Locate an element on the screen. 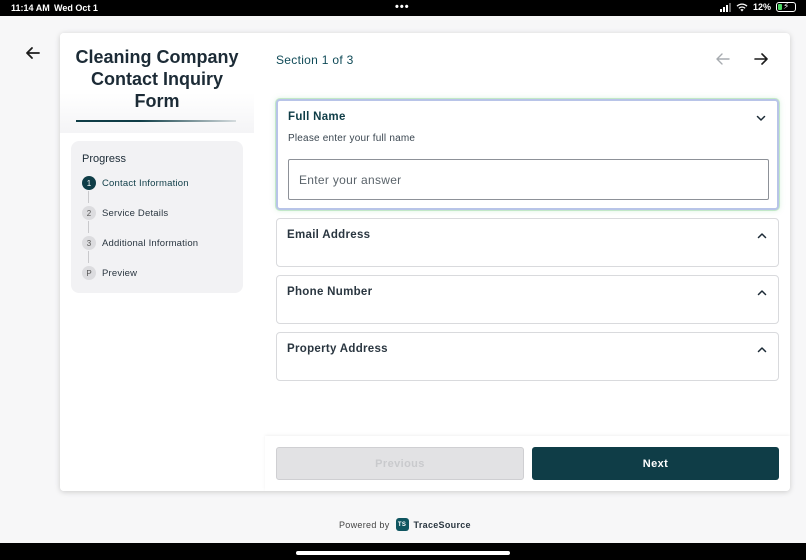 The width and height of the screenshot is (806, 560). full-name-field is located at coordinates (528, 179).